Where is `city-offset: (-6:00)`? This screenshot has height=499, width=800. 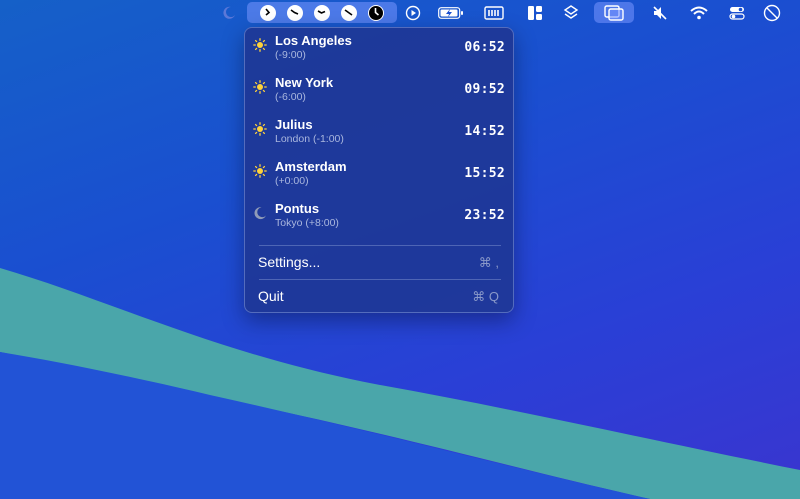
city-offset: (-6:00) is located at coordinates (290, 97).